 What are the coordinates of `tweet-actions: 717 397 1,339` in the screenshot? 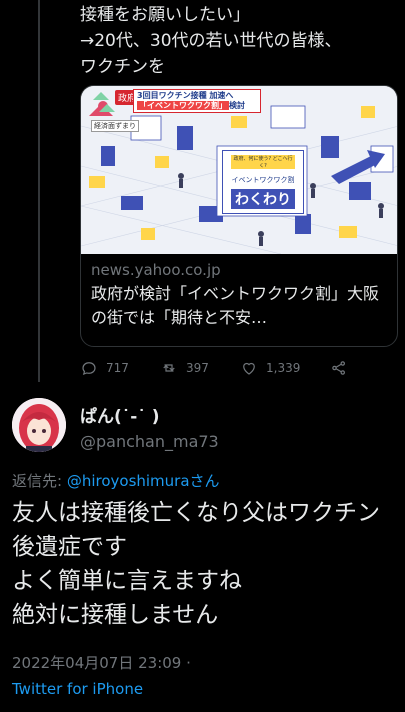 It's located at (230, 368).